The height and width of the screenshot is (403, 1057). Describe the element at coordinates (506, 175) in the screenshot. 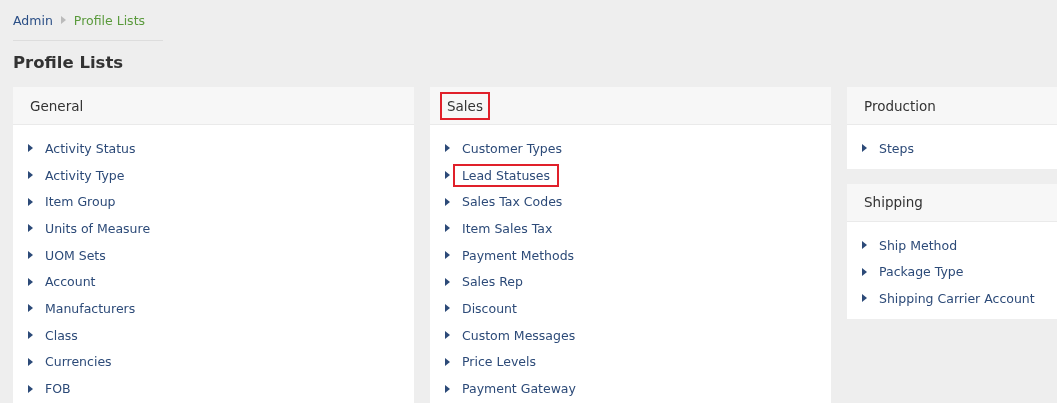

I see `list-link: Lead Statuses` at that location.